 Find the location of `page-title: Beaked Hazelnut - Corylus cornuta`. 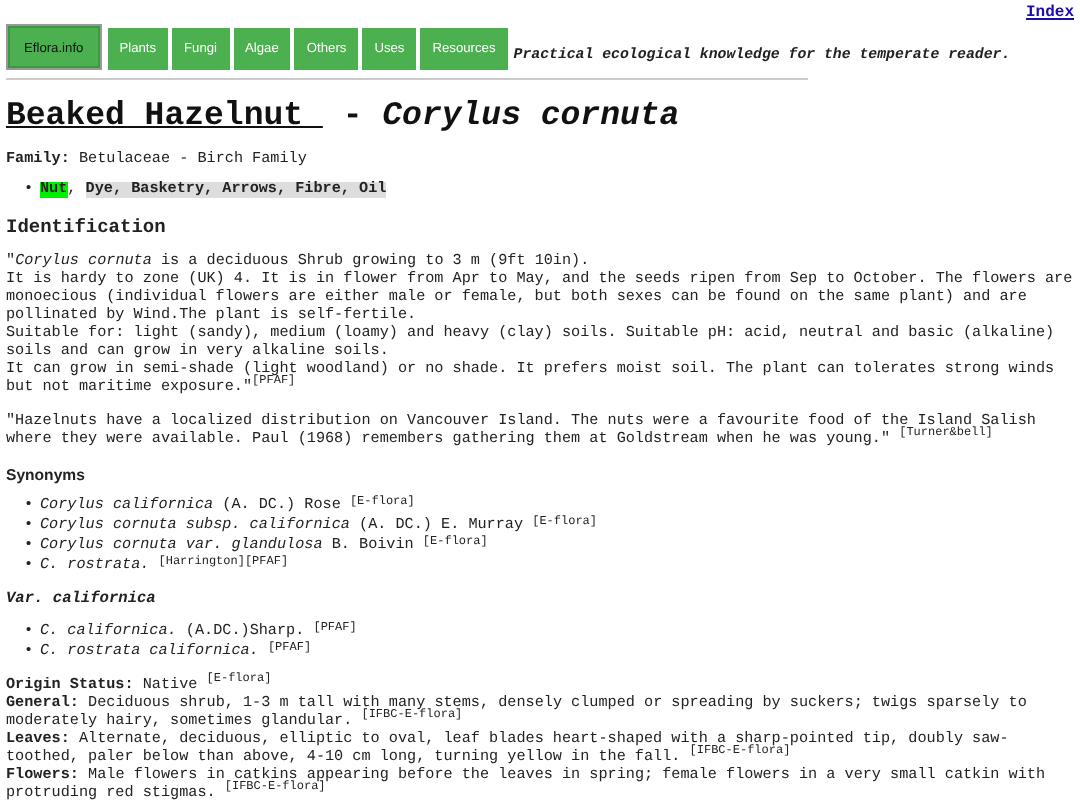

page-title: Beaked Hazelnut - Corylus cornuta is located at coordinates (344, 116).